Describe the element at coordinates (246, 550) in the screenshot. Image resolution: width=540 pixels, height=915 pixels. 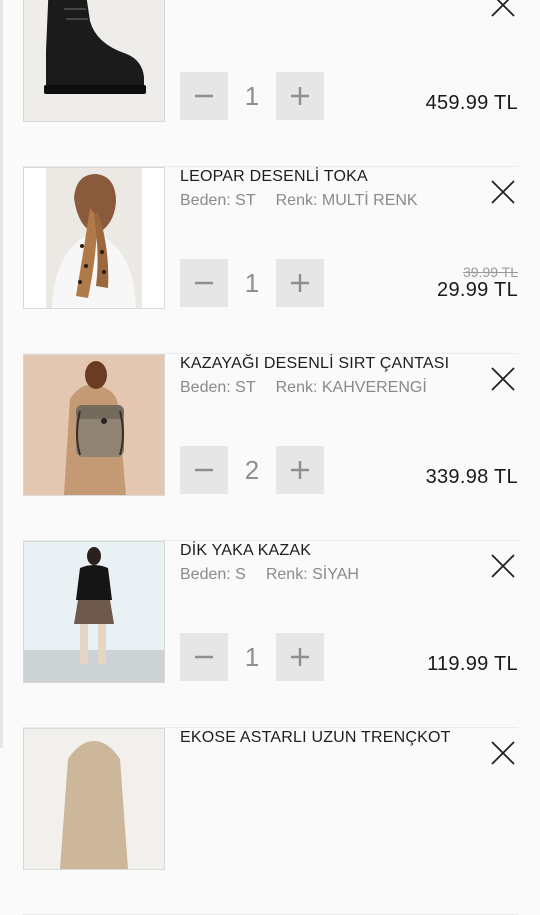
I see `product-name: DİK YAKA KAZAK` at that location.